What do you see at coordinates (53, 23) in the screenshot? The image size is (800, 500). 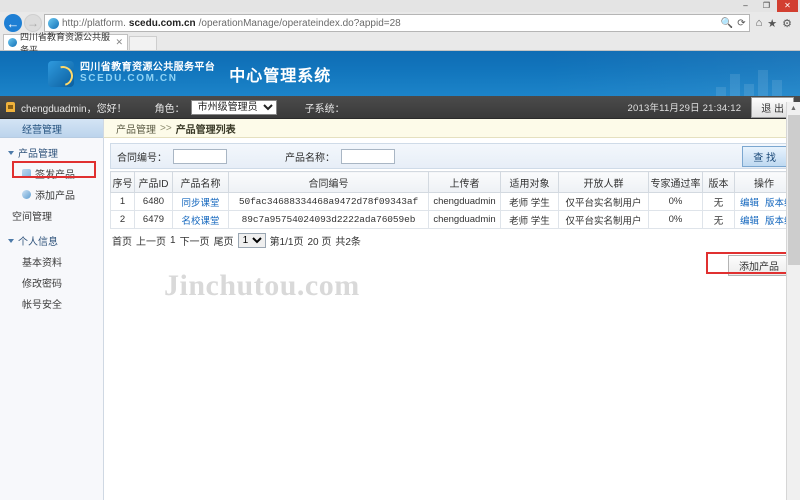 I see `page-icon` at bounding box center [53, 23].